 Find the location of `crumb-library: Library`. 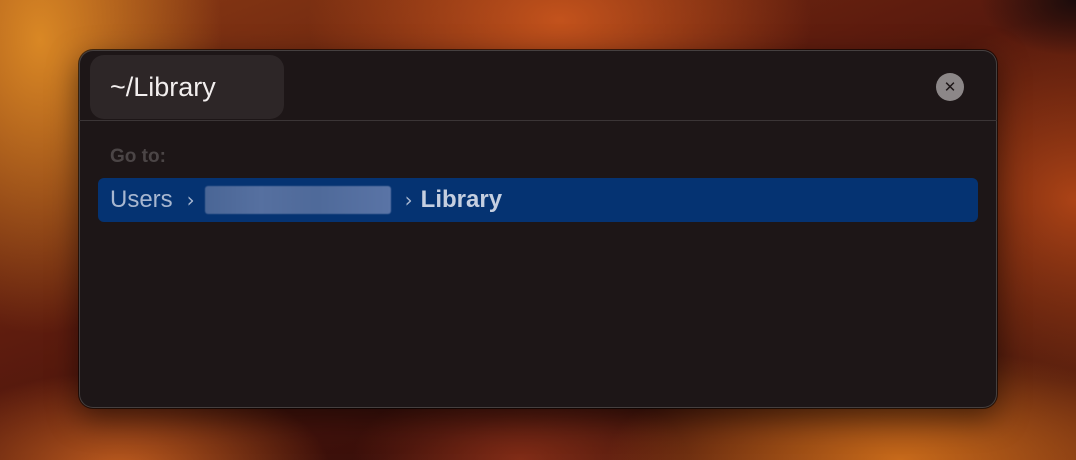

crumb-library: Library is located at coordinates (461, 199).